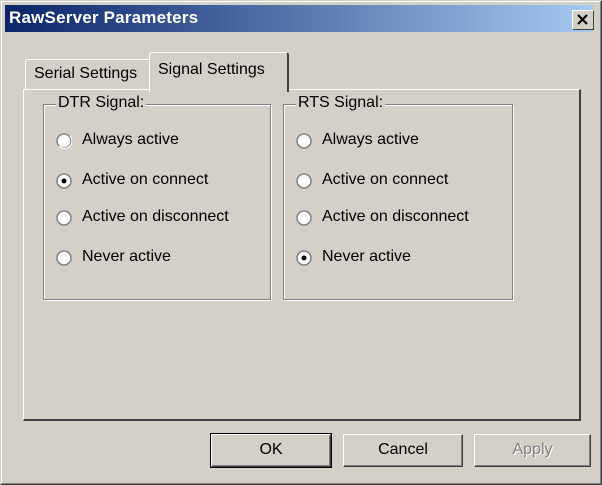 The height and width of the screenshot is (485, 602). I want to click on apply-button: Apply, so click(532, 450).